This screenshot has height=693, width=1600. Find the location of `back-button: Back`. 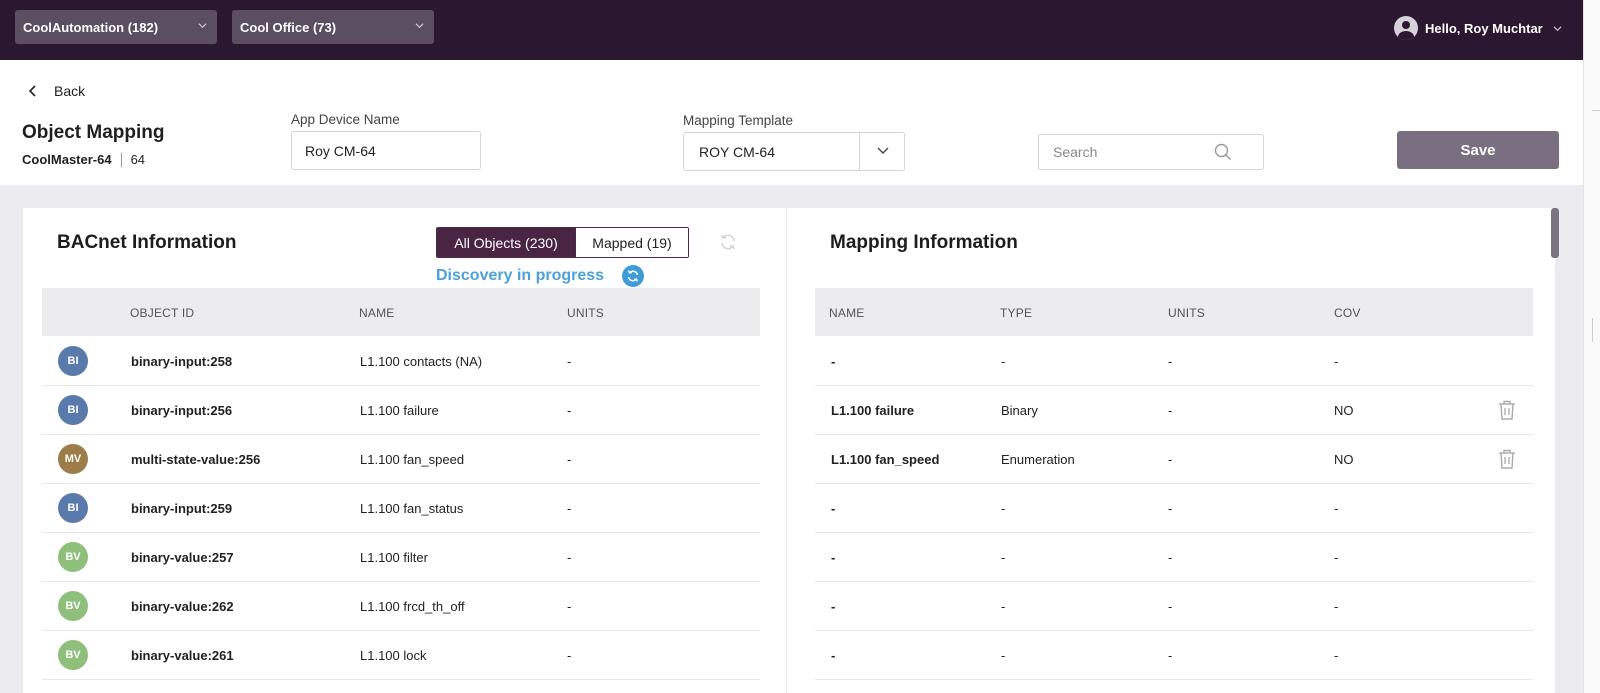

back-button: Back is located at coordinates (55, 91).